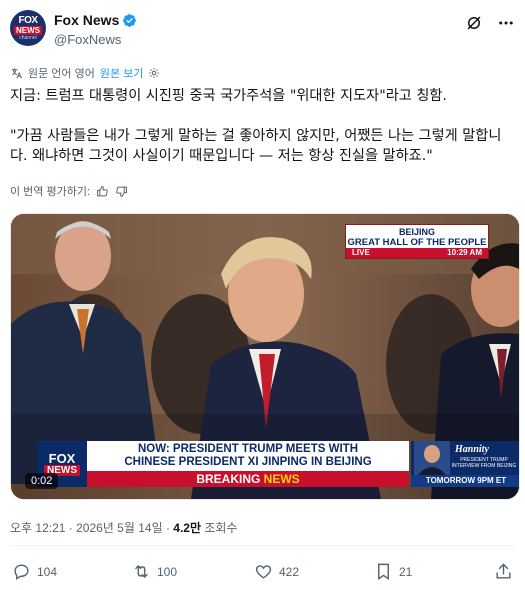 This screenshot has width=525, height=590. What do you see at coordinates (154, 73) in the screenshot?
I see `settings-icon` at bounding box center [154, 73].